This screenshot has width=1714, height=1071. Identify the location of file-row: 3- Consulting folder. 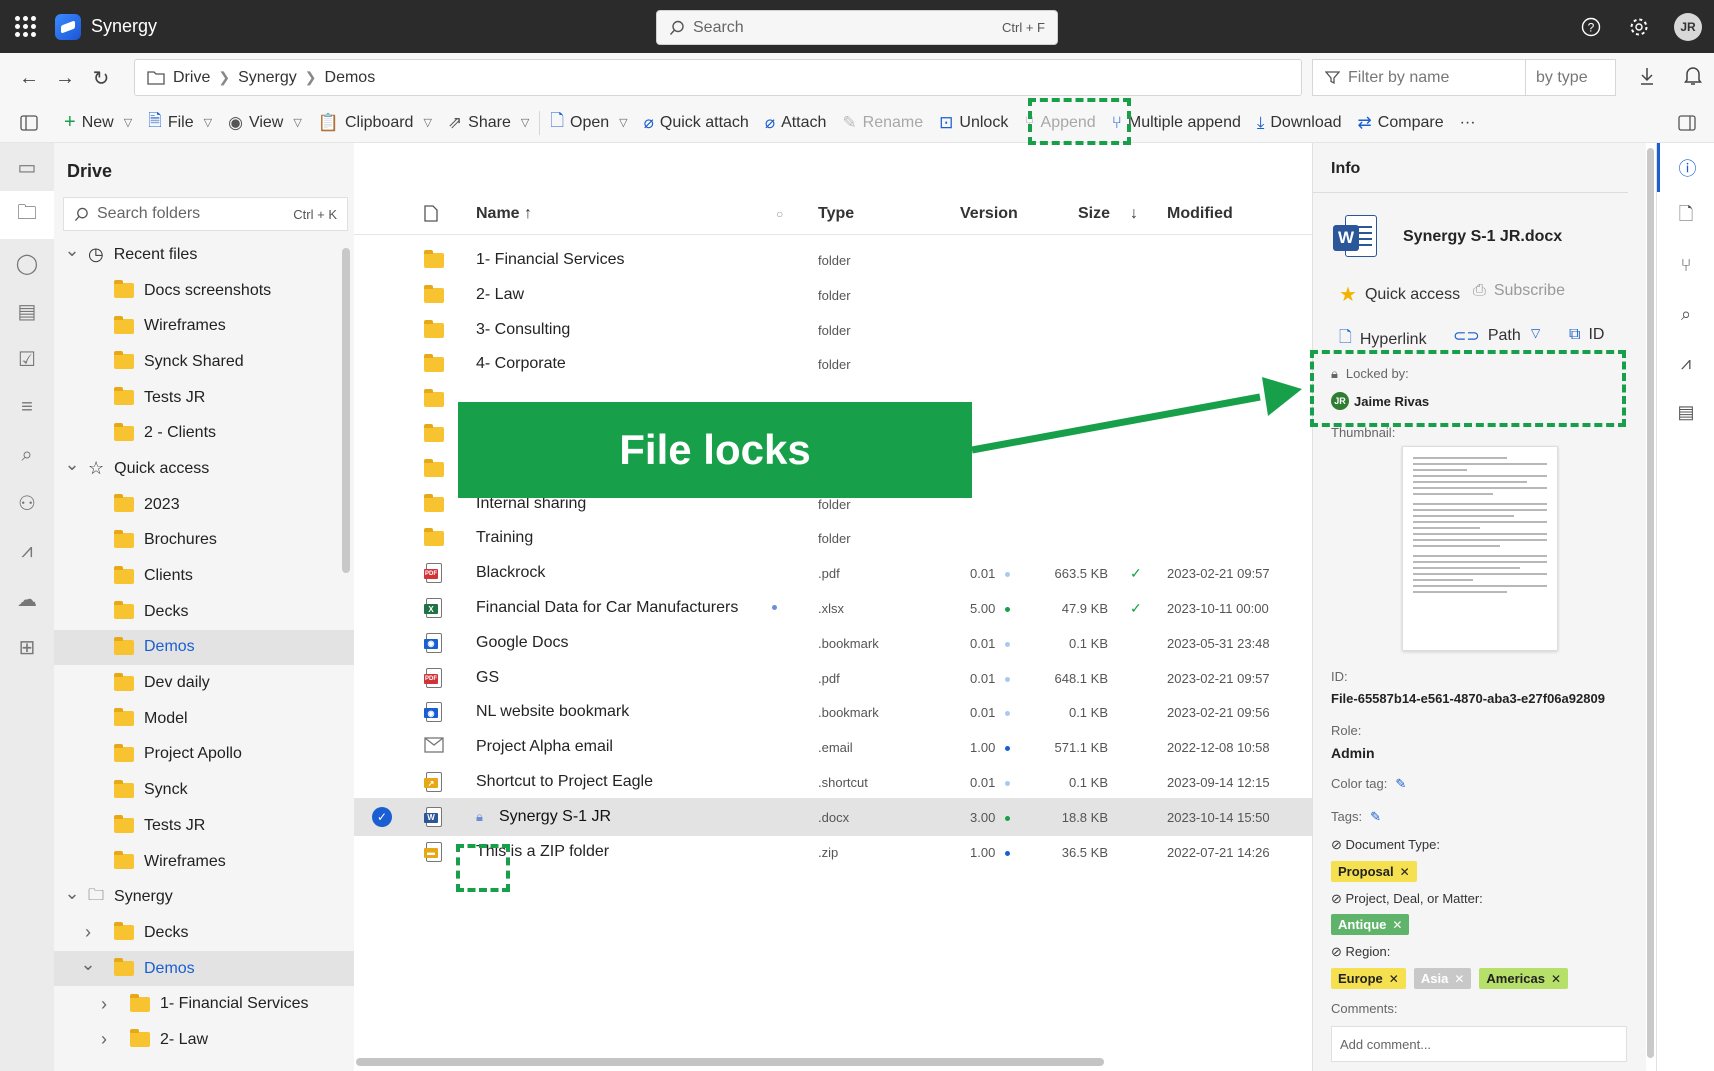
(833, 330).